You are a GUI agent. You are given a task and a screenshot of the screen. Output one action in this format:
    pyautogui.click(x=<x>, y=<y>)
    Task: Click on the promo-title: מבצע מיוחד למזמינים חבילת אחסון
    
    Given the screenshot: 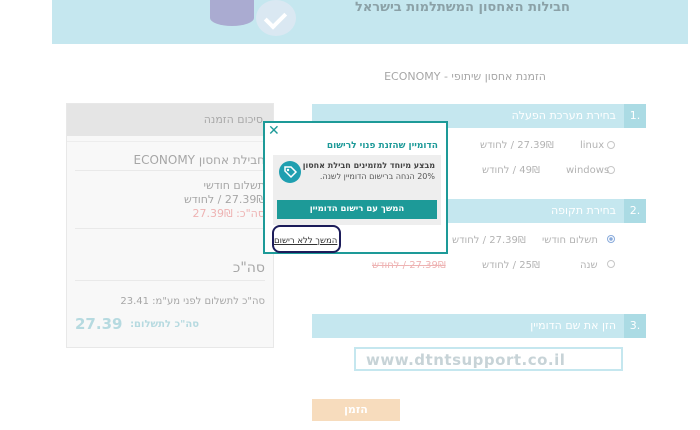 What is the action you would take?
    pyautogui.click(x=368, y=165)
    